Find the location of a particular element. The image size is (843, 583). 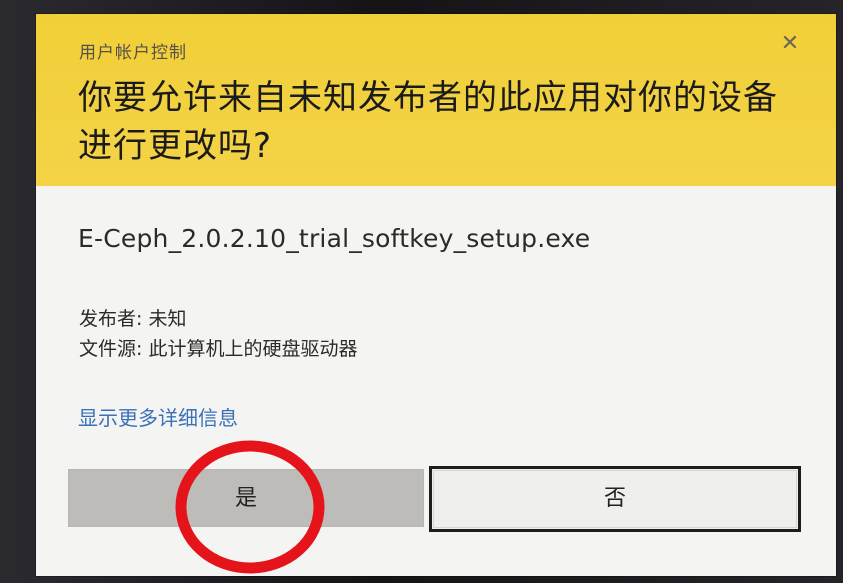

file-origin-text: 文件源: 此计算机上的硬盘驱动器 is located at coordinates (218, 349).